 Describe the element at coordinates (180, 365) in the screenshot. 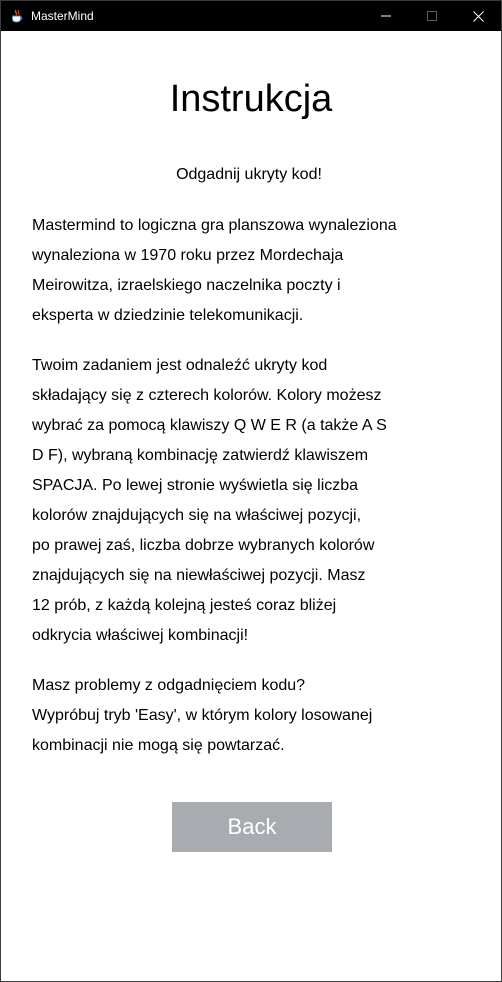

I see `text-line: Twoim zadaniem jest odnaleźć ukryty kod` at that location.